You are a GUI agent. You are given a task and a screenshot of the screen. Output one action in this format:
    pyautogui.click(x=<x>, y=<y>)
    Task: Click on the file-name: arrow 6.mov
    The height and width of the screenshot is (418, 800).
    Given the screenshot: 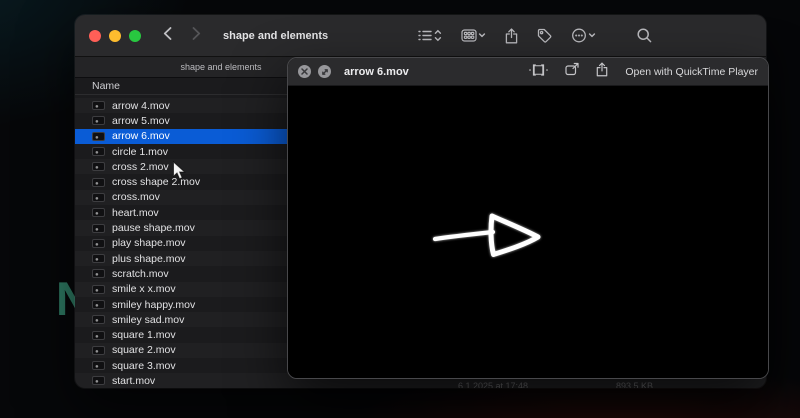 What is the action you would take?
    pyautogui.click(x=141, y=136)
    